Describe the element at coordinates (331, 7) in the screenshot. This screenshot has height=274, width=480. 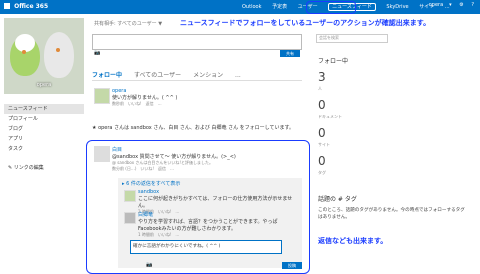
I see `highlight-newsfeed` at that location.